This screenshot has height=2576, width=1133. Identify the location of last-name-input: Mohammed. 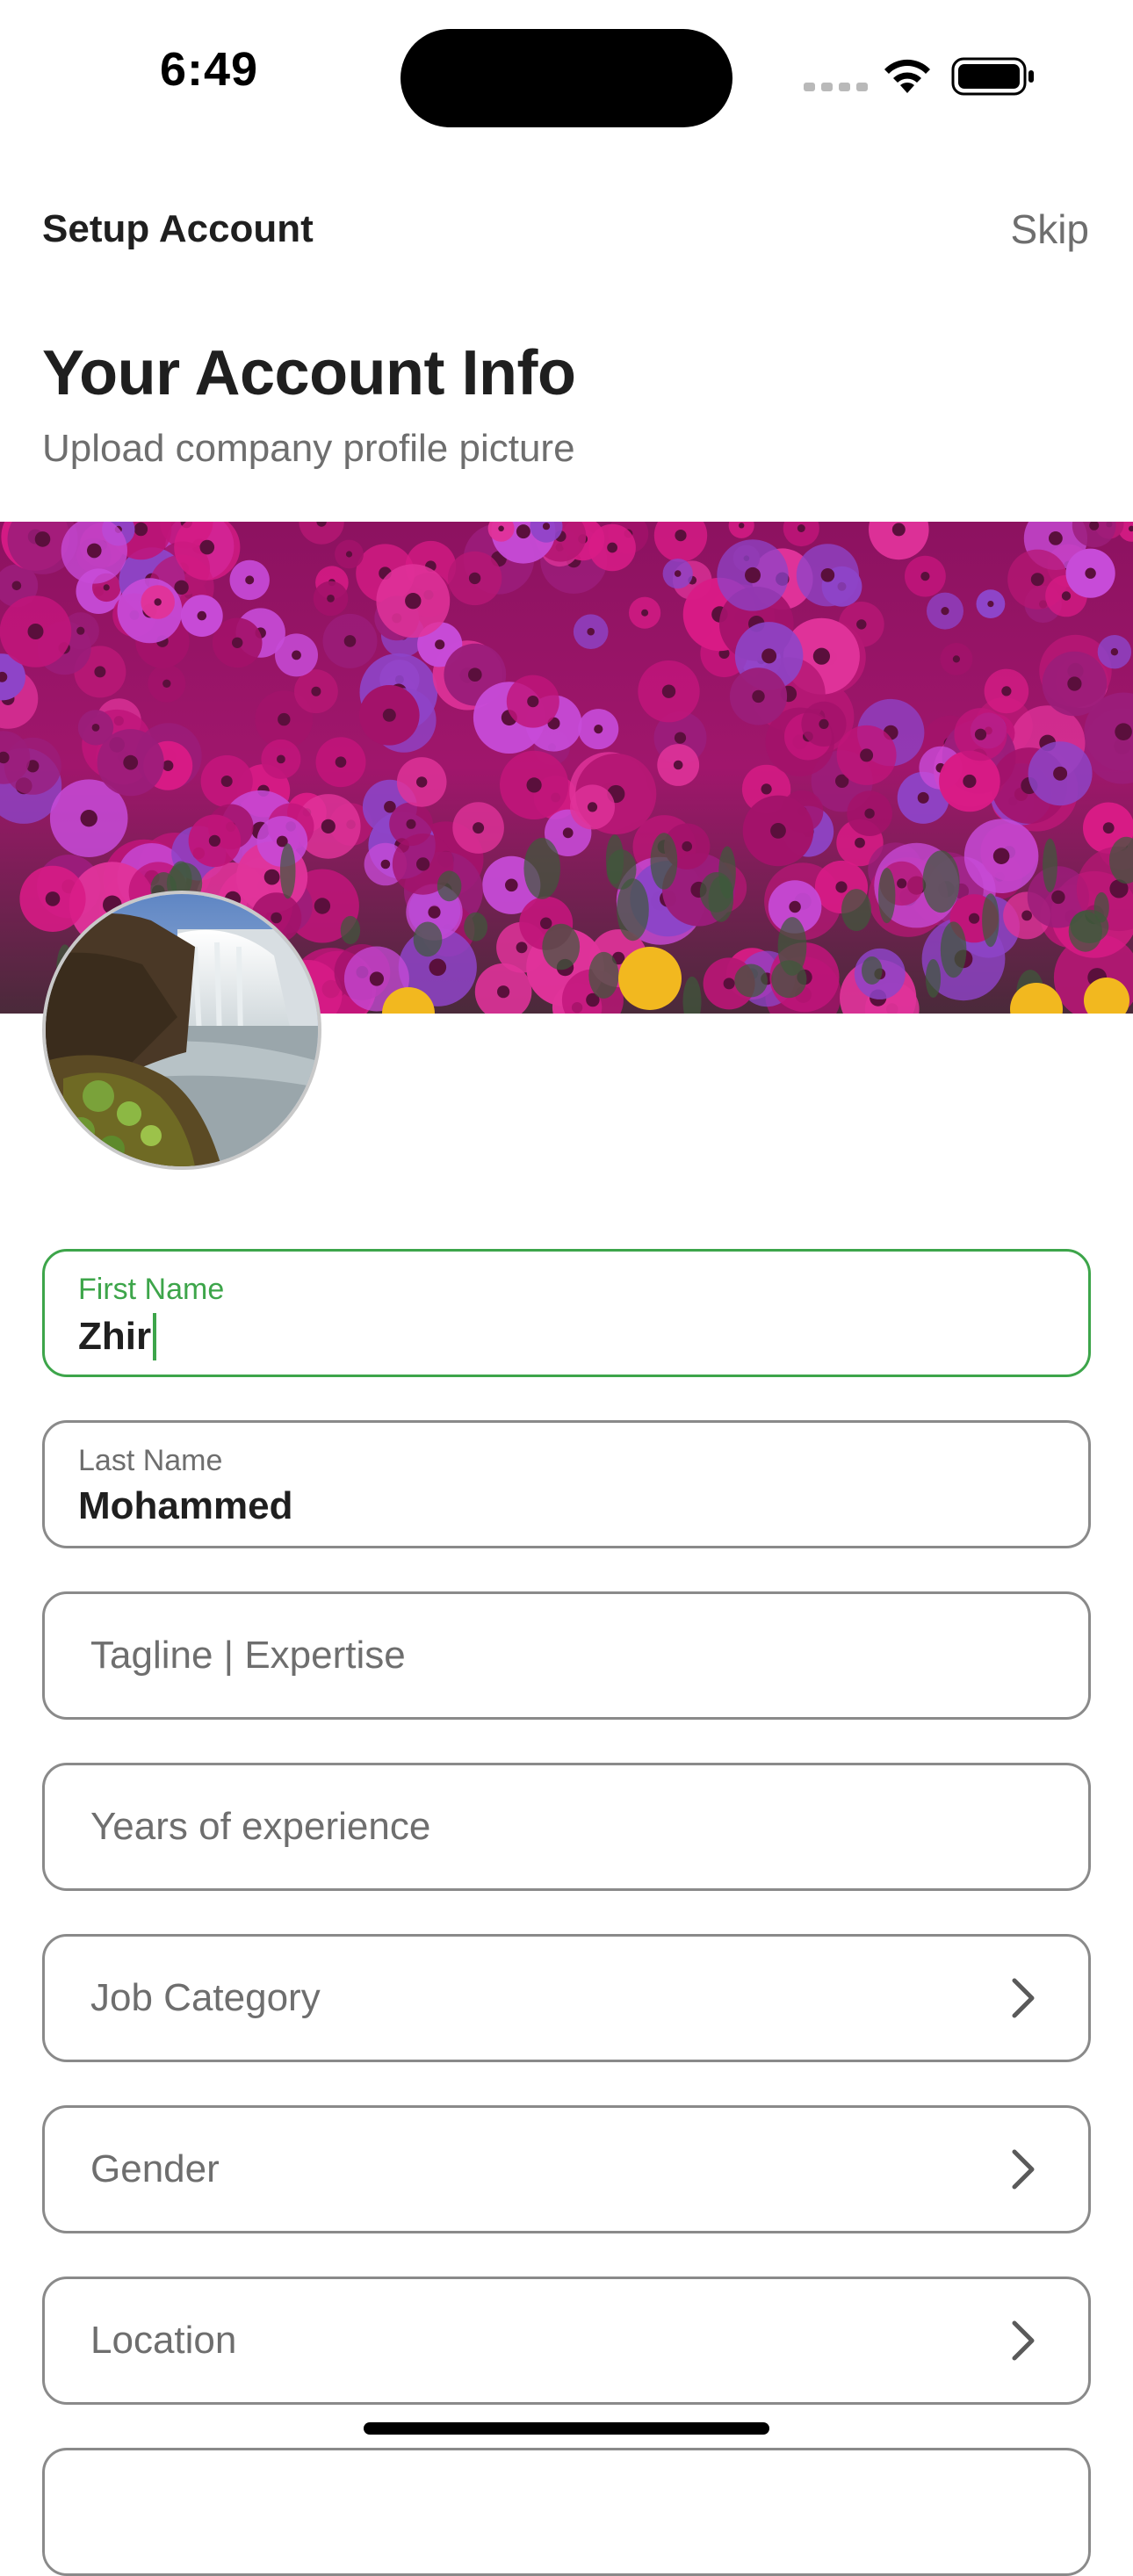
(185, 1506).